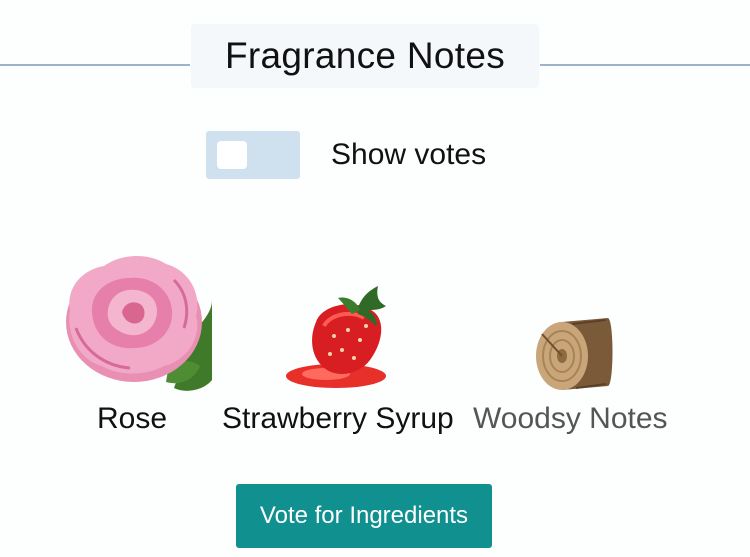 The height and width of the screenshot is (557, 750). What do you see at coordinates (408, 155) in the screenshot?
I see `show-votes-label: Show votes` at bounding box center [408, 155].